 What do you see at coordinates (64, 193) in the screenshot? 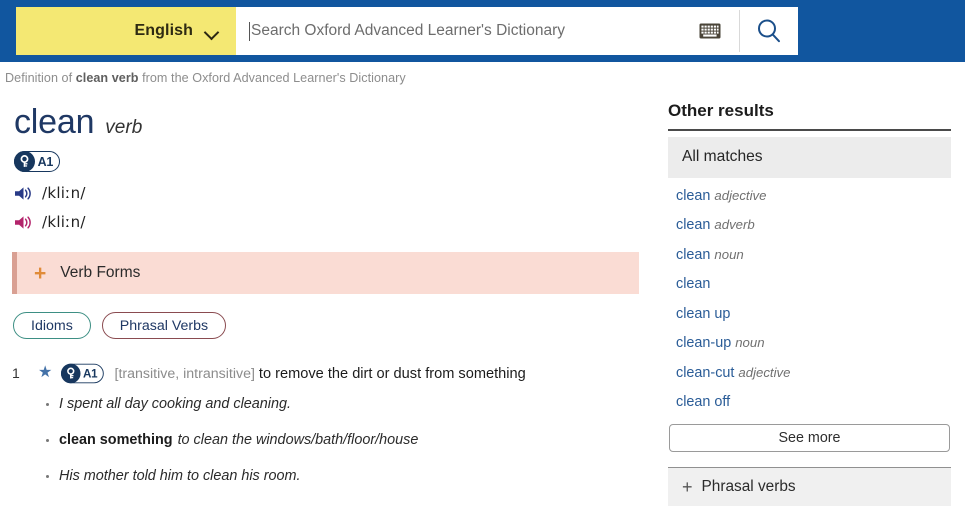
I see `pronunciation-bre-ipa: /kliːn/` at bounding box center [64, 193].